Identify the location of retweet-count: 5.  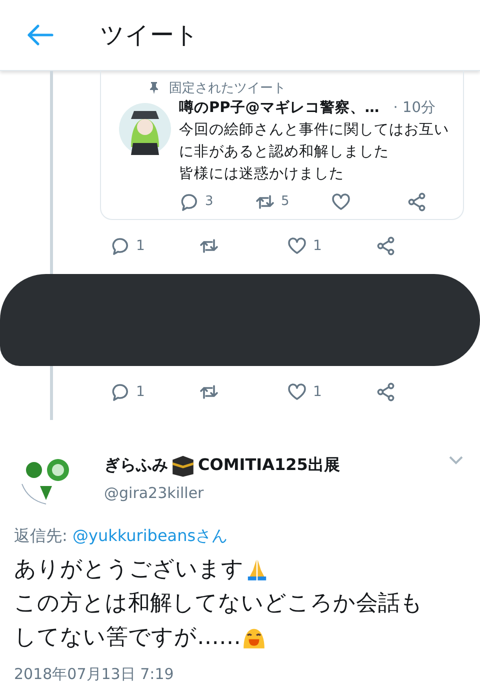
(285, 202).